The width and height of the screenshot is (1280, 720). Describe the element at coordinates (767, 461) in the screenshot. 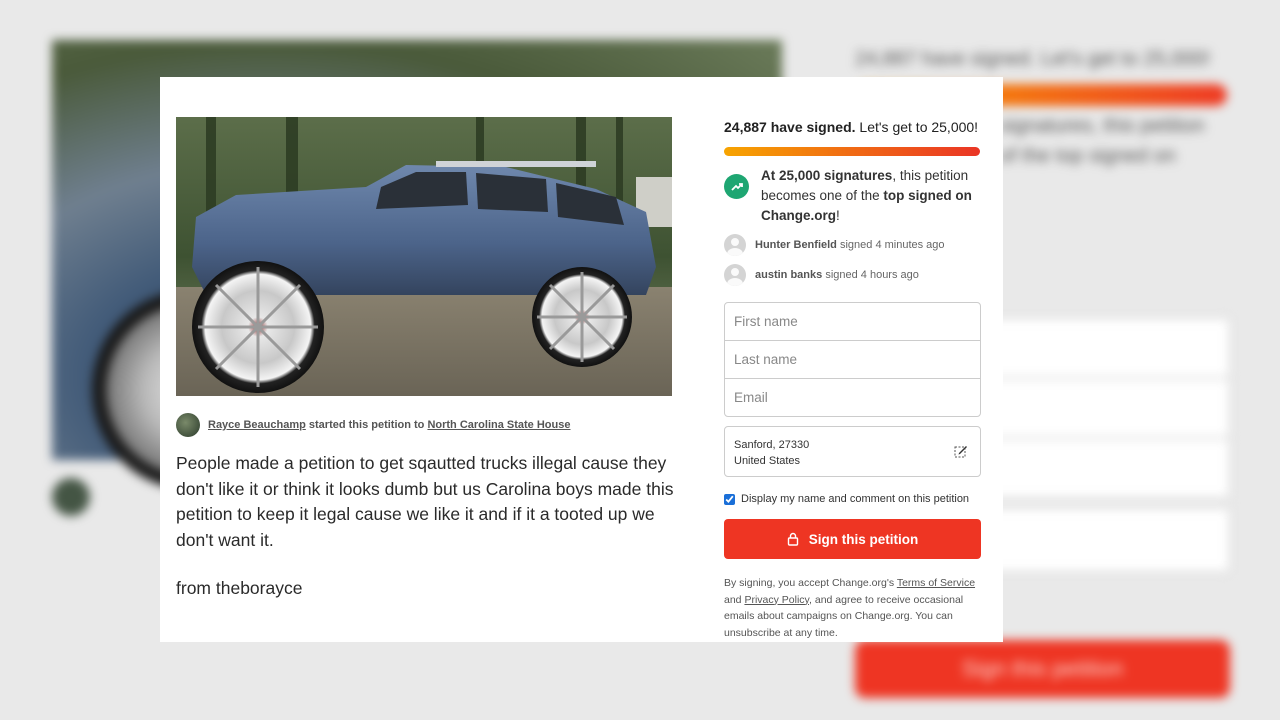

I see `location-country: United States` at that location.